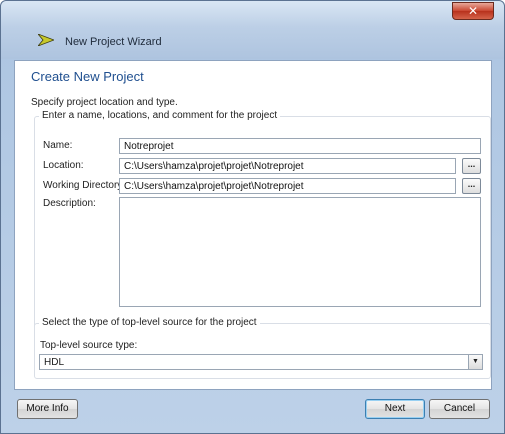 This screenshot has width=505, height=434. I want to click on source-type-select: HDL ▼, so click(261, 362).